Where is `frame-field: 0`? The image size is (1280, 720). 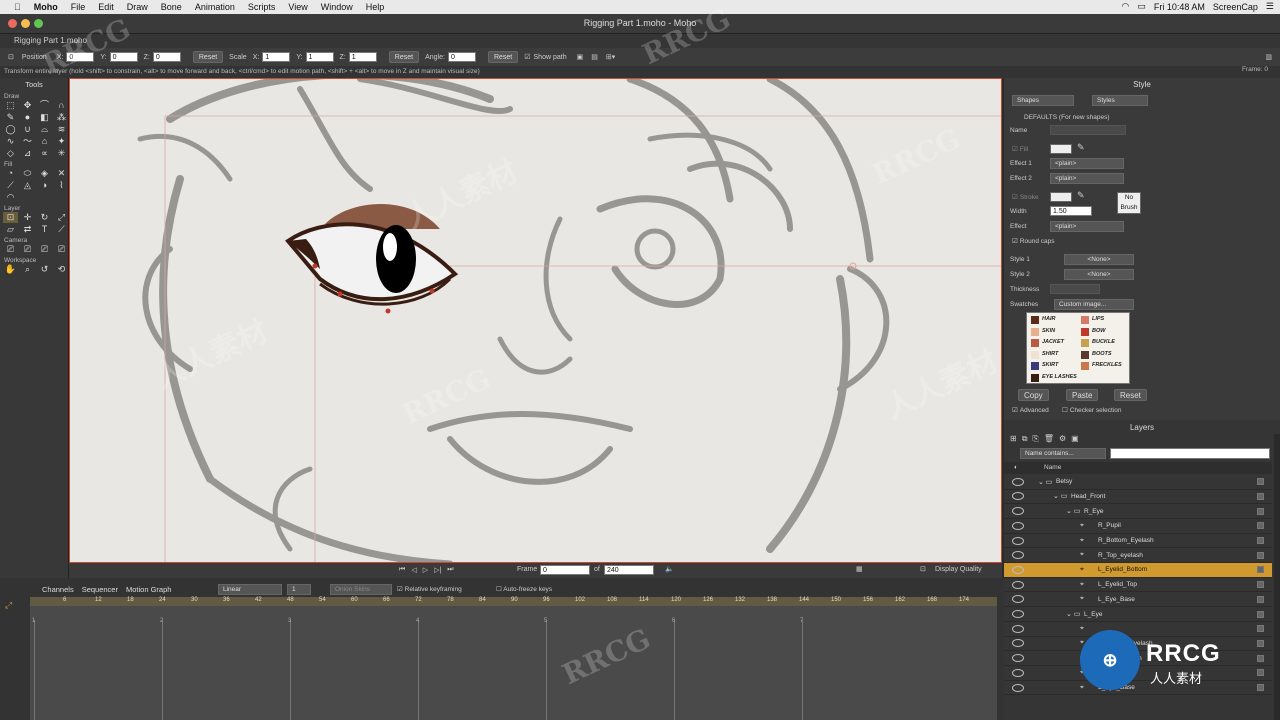 frame-field: 0 is located at coordinates (565, 570).